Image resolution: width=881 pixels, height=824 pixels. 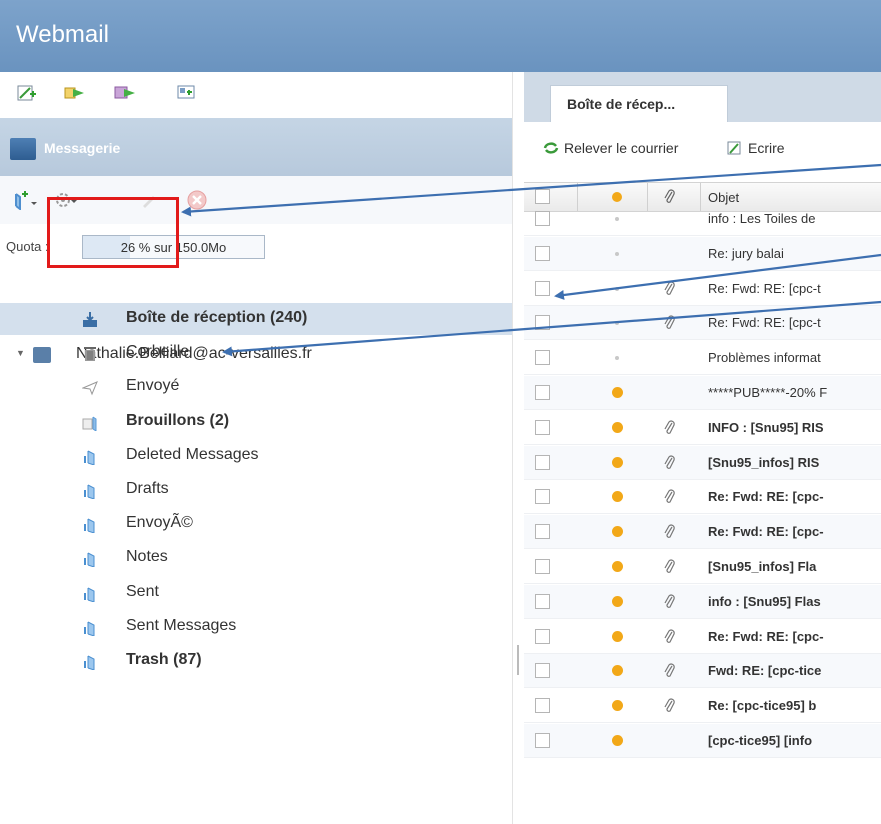 What do you see at coordinates (147, 488) in the screenshot?
I see `folder-name: Drafts` at bounding box center [147, 488].